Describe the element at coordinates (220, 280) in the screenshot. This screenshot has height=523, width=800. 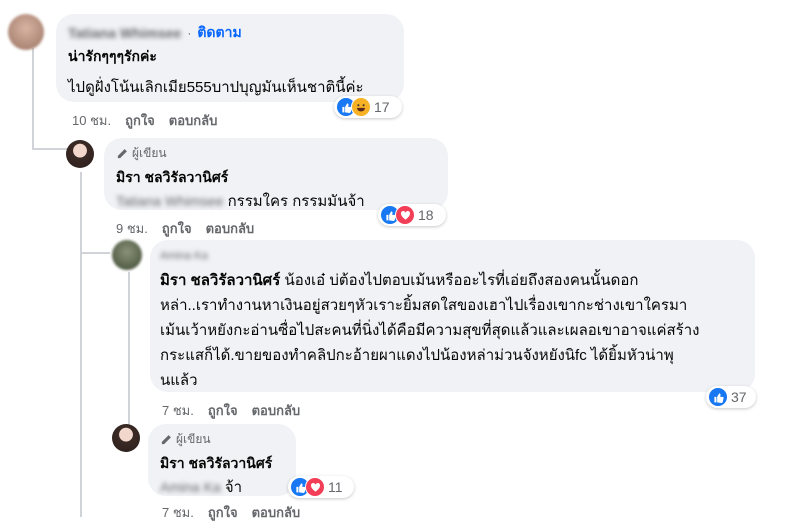
I see `mention-tag: มิรา ชลวิรัลวานิศร์` at that location.